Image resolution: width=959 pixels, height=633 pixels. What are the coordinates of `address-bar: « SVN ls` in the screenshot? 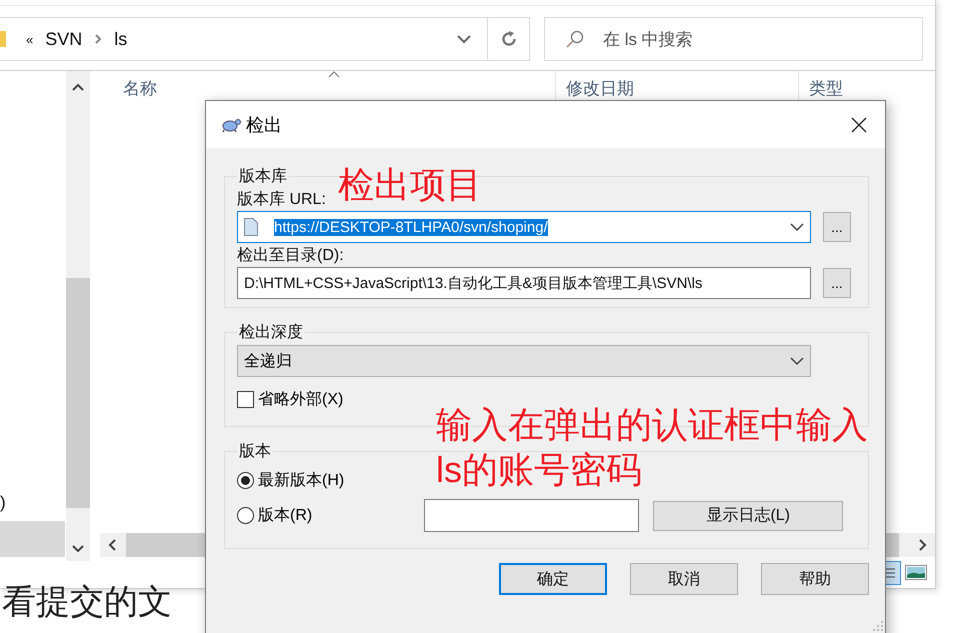 It's located at (244, 39).